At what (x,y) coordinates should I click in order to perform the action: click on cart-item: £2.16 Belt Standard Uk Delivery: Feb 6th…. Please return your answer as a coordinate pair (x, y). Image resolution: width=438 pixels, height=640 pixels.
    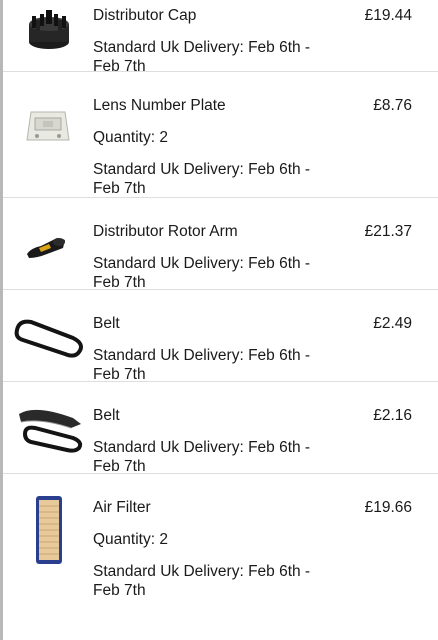
    Looking at the image, I should click on (220, 428).